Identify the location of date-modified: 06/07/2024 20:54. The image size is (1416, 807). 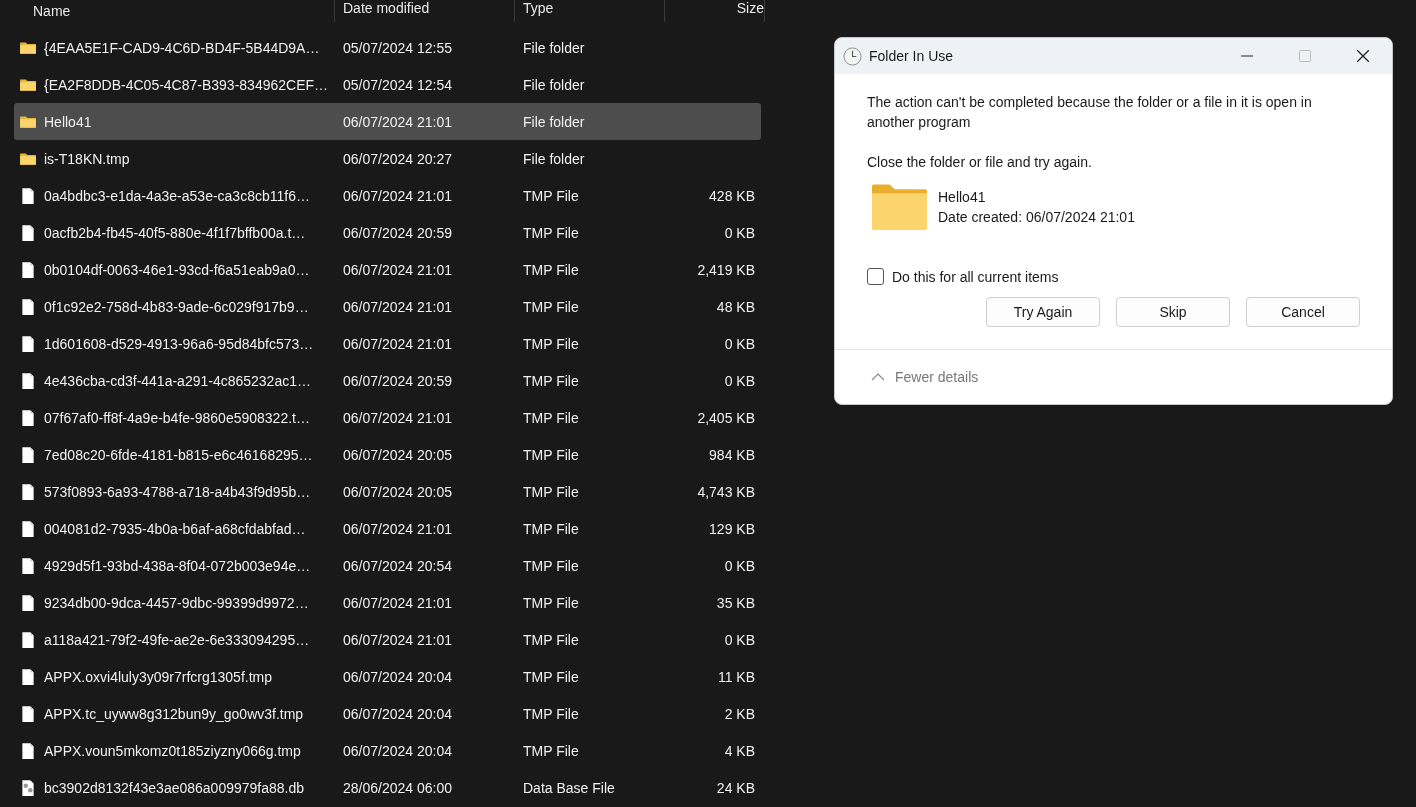
(397, 565).